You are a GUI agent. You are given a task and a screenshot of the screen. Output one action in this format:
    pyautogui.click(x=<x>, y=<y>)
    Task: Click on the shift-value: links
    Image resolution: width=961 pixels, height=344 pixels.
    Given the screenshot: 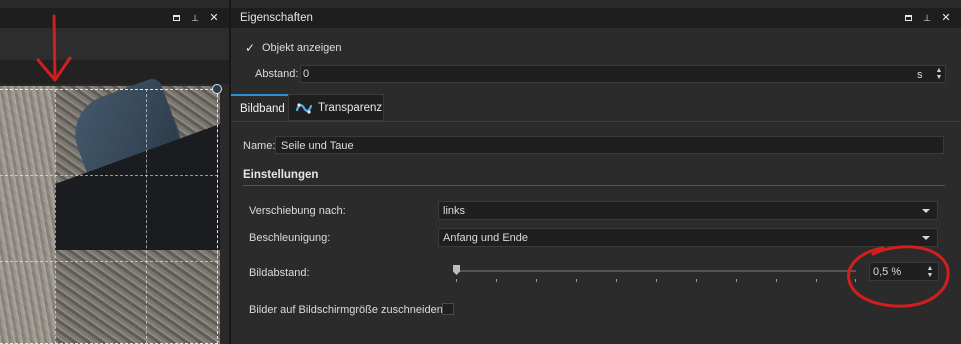 What is the action you would take?
    pyautogui.click(x=454, y=211)
    